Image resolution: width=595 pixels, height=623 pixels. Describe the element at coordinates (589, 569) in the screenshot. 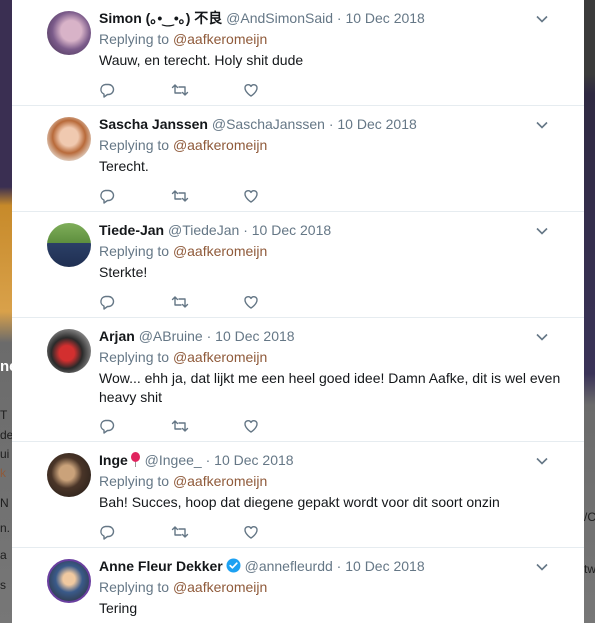

I see `background-fragment: tw` at that location.